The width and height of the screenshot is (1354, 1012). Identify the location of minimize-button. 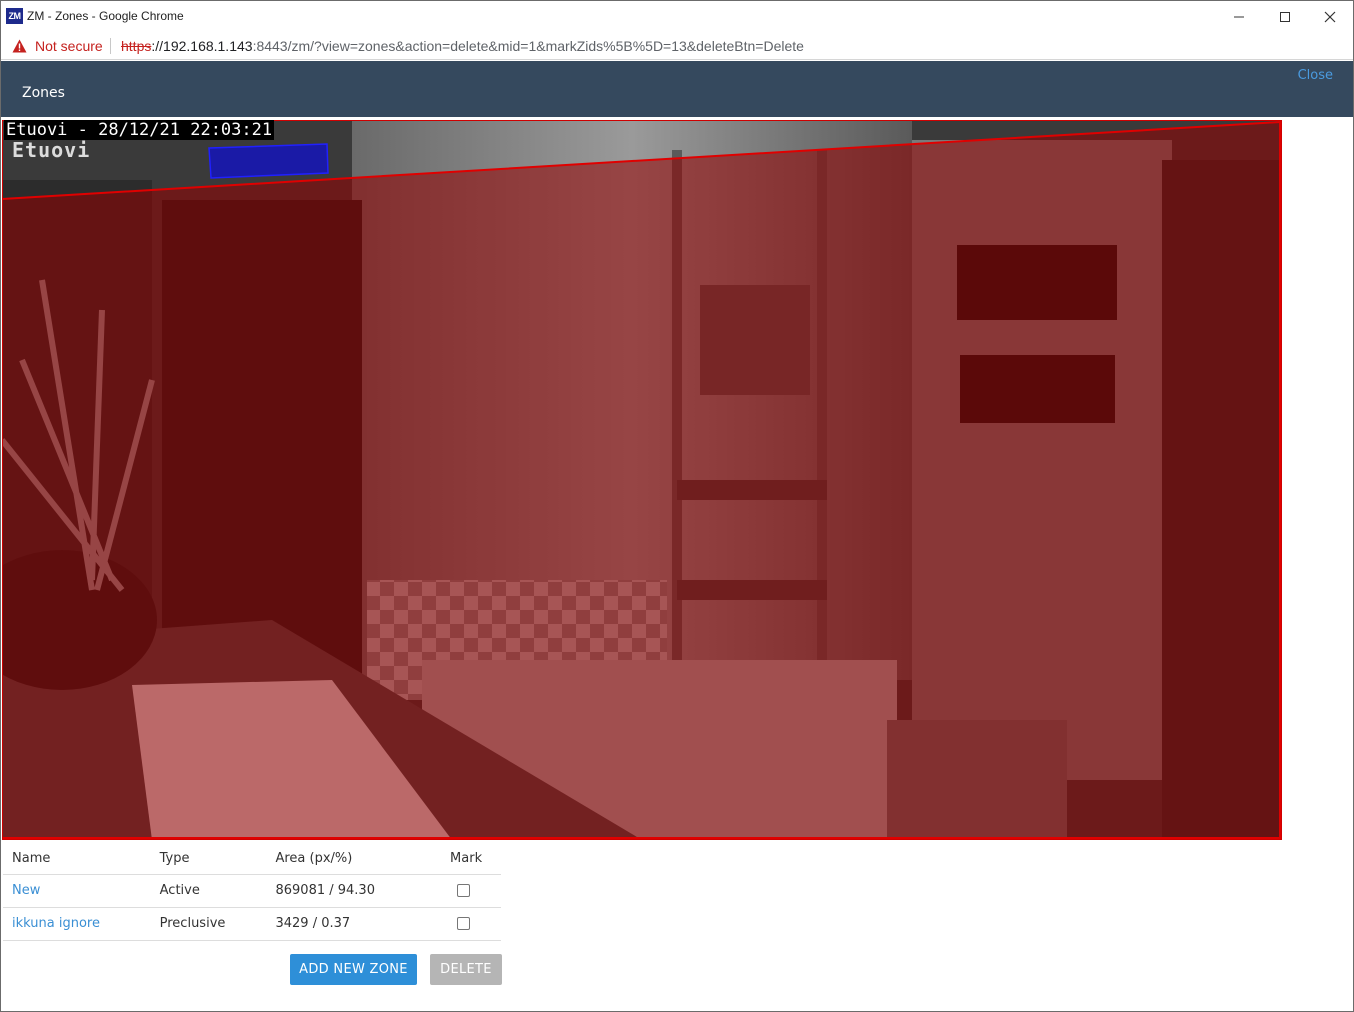
(1239, 16).